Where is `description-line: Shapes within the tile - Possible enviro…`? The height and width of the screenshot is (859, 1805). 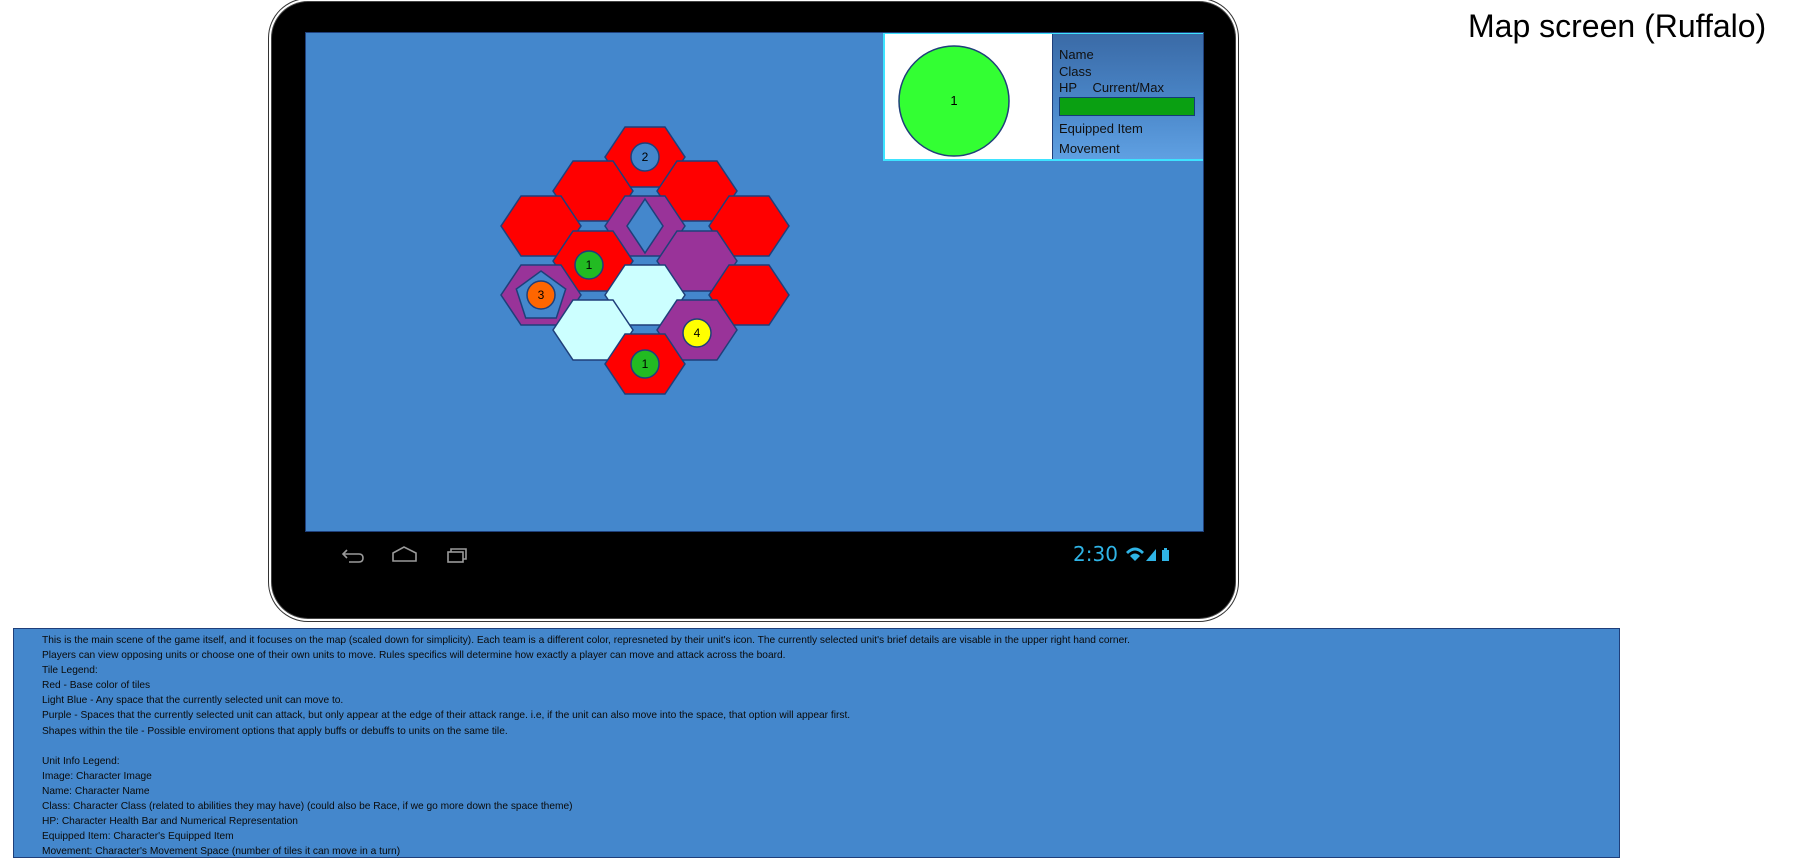
description-line: Shapes within the tile - Possible enviro… is located at coordinates (275, 731).